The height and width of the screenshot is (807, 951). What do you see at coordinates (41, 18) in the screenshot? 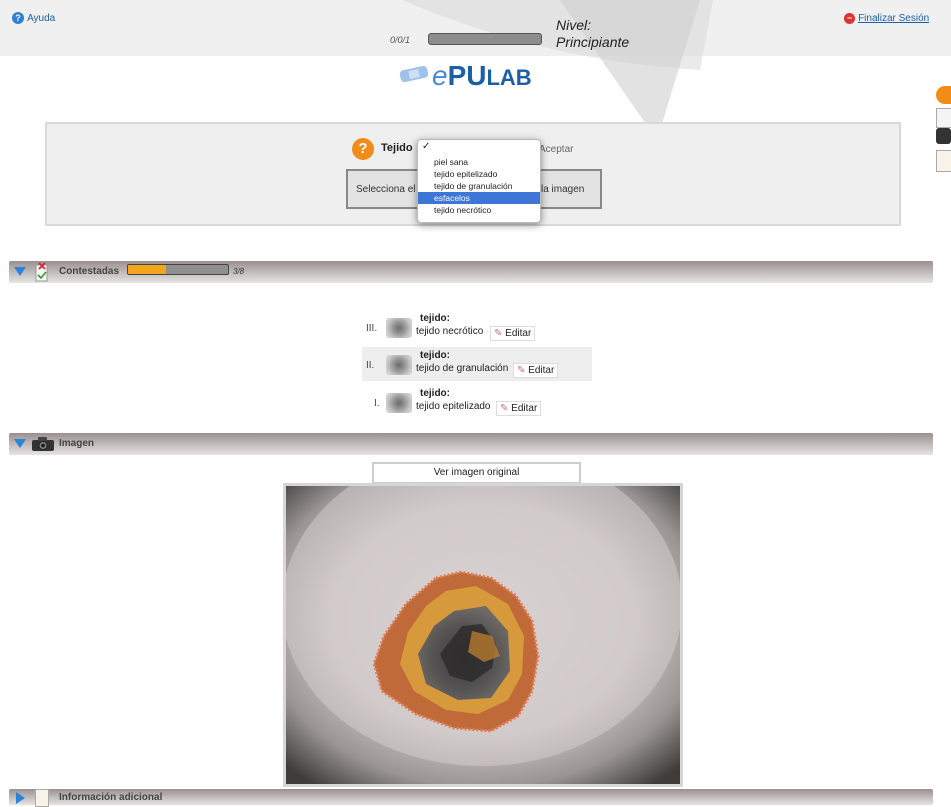
I see `help-label: Ayuda` at bounding box center [41, 18].